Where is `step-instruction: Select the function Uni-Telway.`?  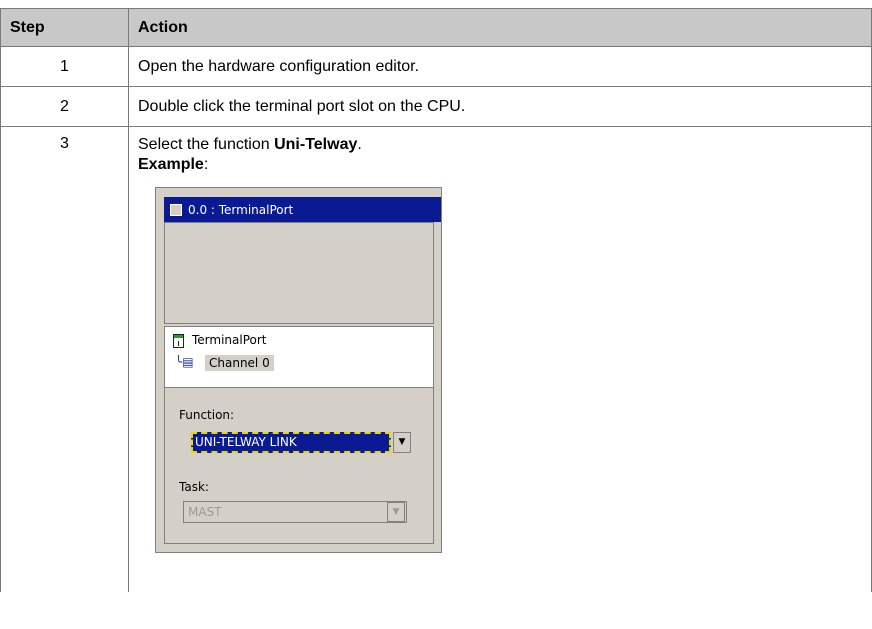
step-instruction: Select the function Uni-Telway. is located at coordinates (504, 145).